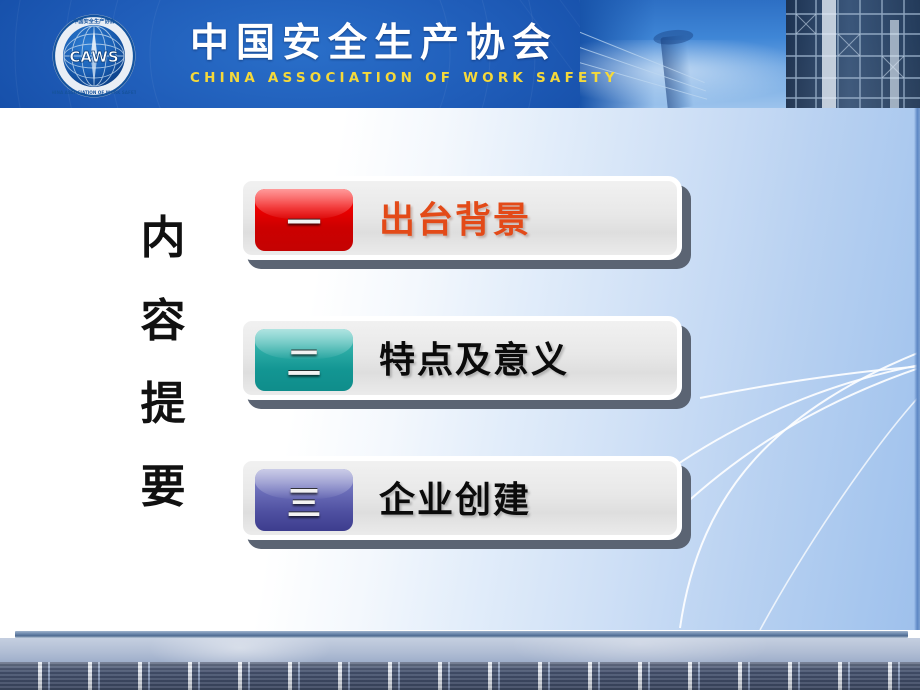 The width and height of the screenshot is (920, 690). Describe the element at coordinates (163, 486) in the screenshot. I see `side-label-char-4: 要` at that location.